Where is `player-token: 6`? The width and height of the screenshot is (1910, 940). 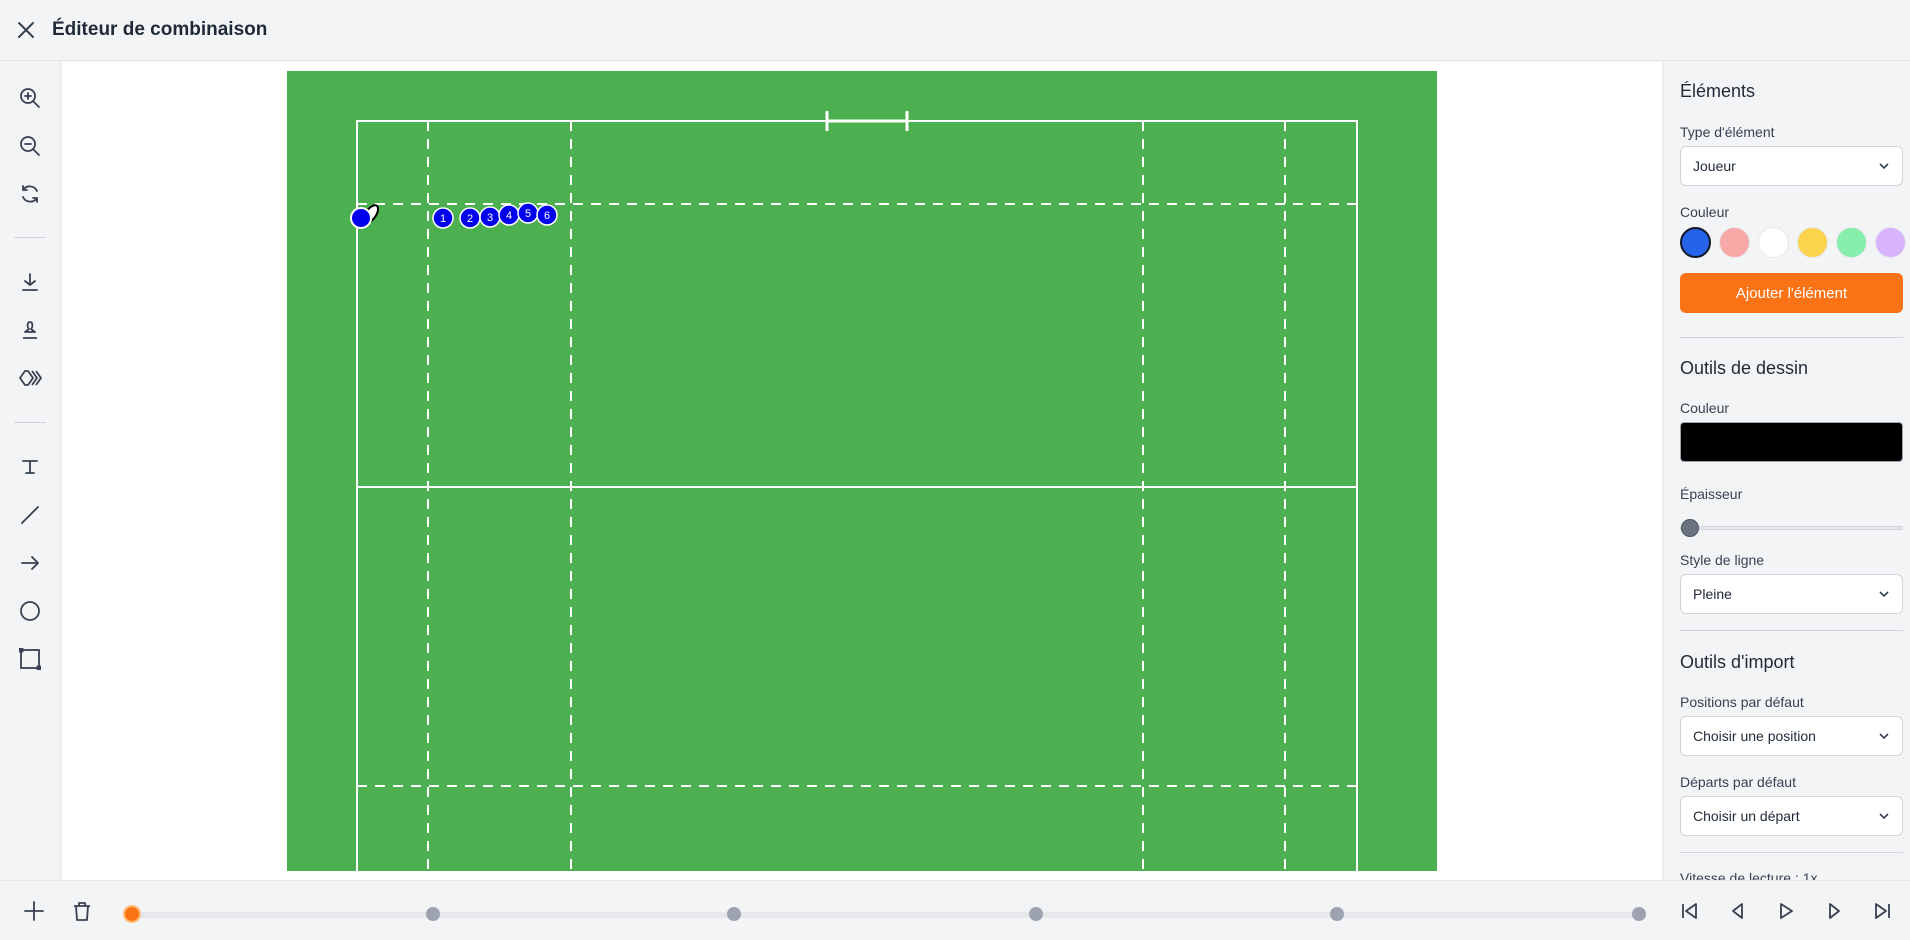
player-token: 6 is located at coordinates (547, 215).